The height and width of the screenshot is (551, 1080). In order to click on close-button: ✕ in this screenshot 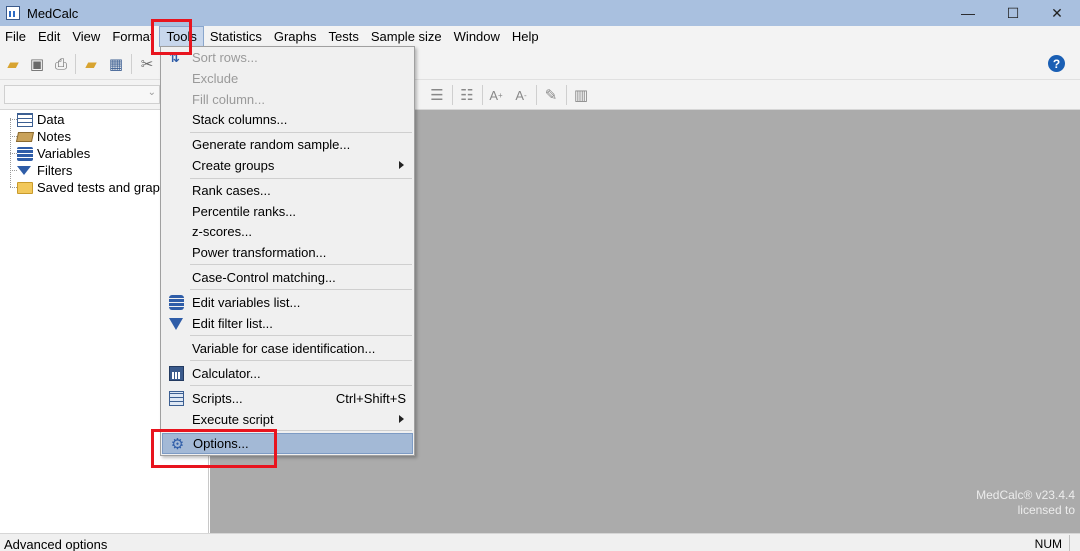, I will do `click(1057, 13)`.